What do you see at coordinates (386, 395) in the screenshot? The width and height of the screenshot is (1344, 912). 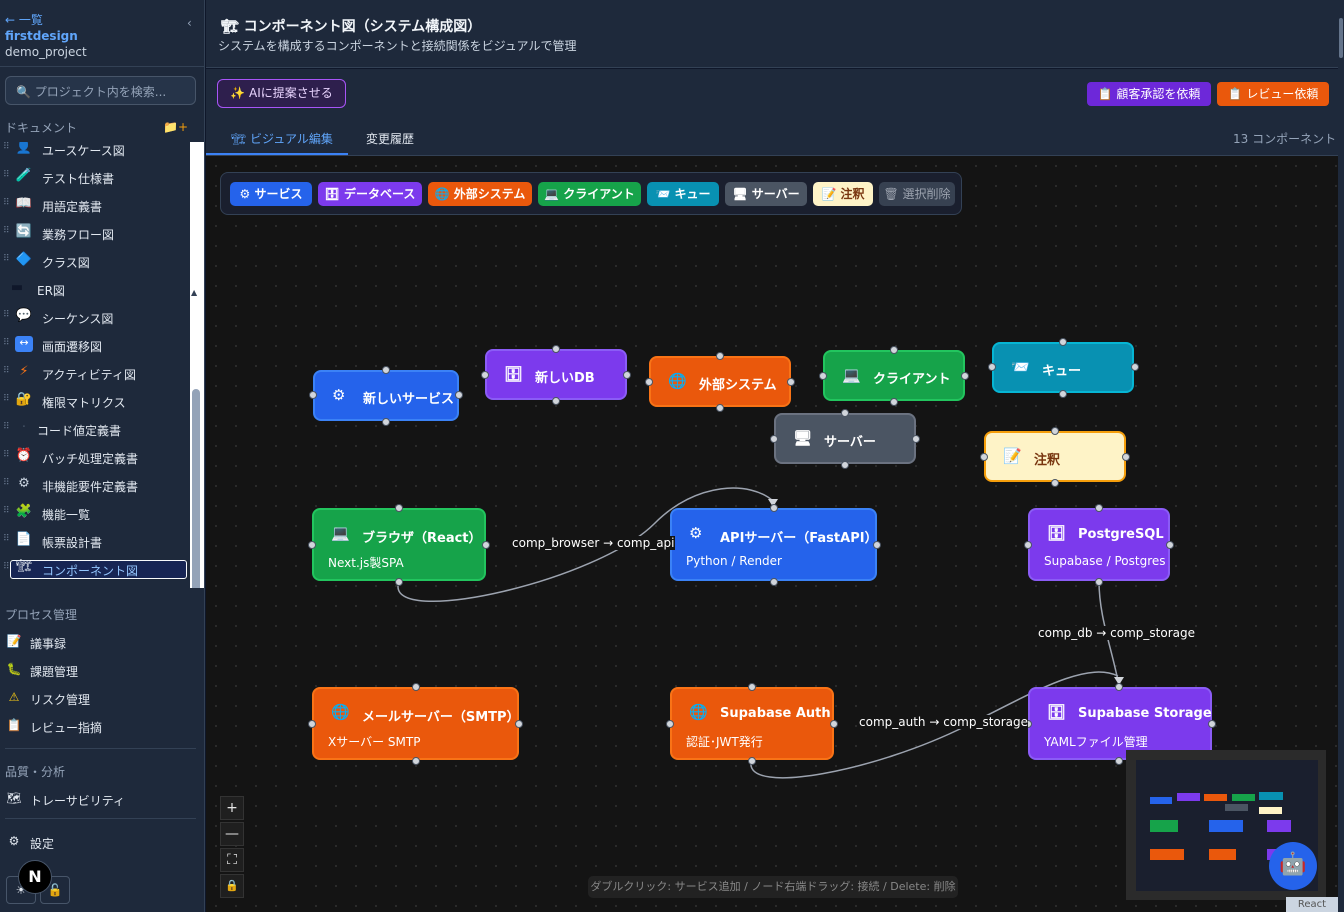 I see `node-new-service: ⚙ 新しいサービス` at bounding box center [386, 395].